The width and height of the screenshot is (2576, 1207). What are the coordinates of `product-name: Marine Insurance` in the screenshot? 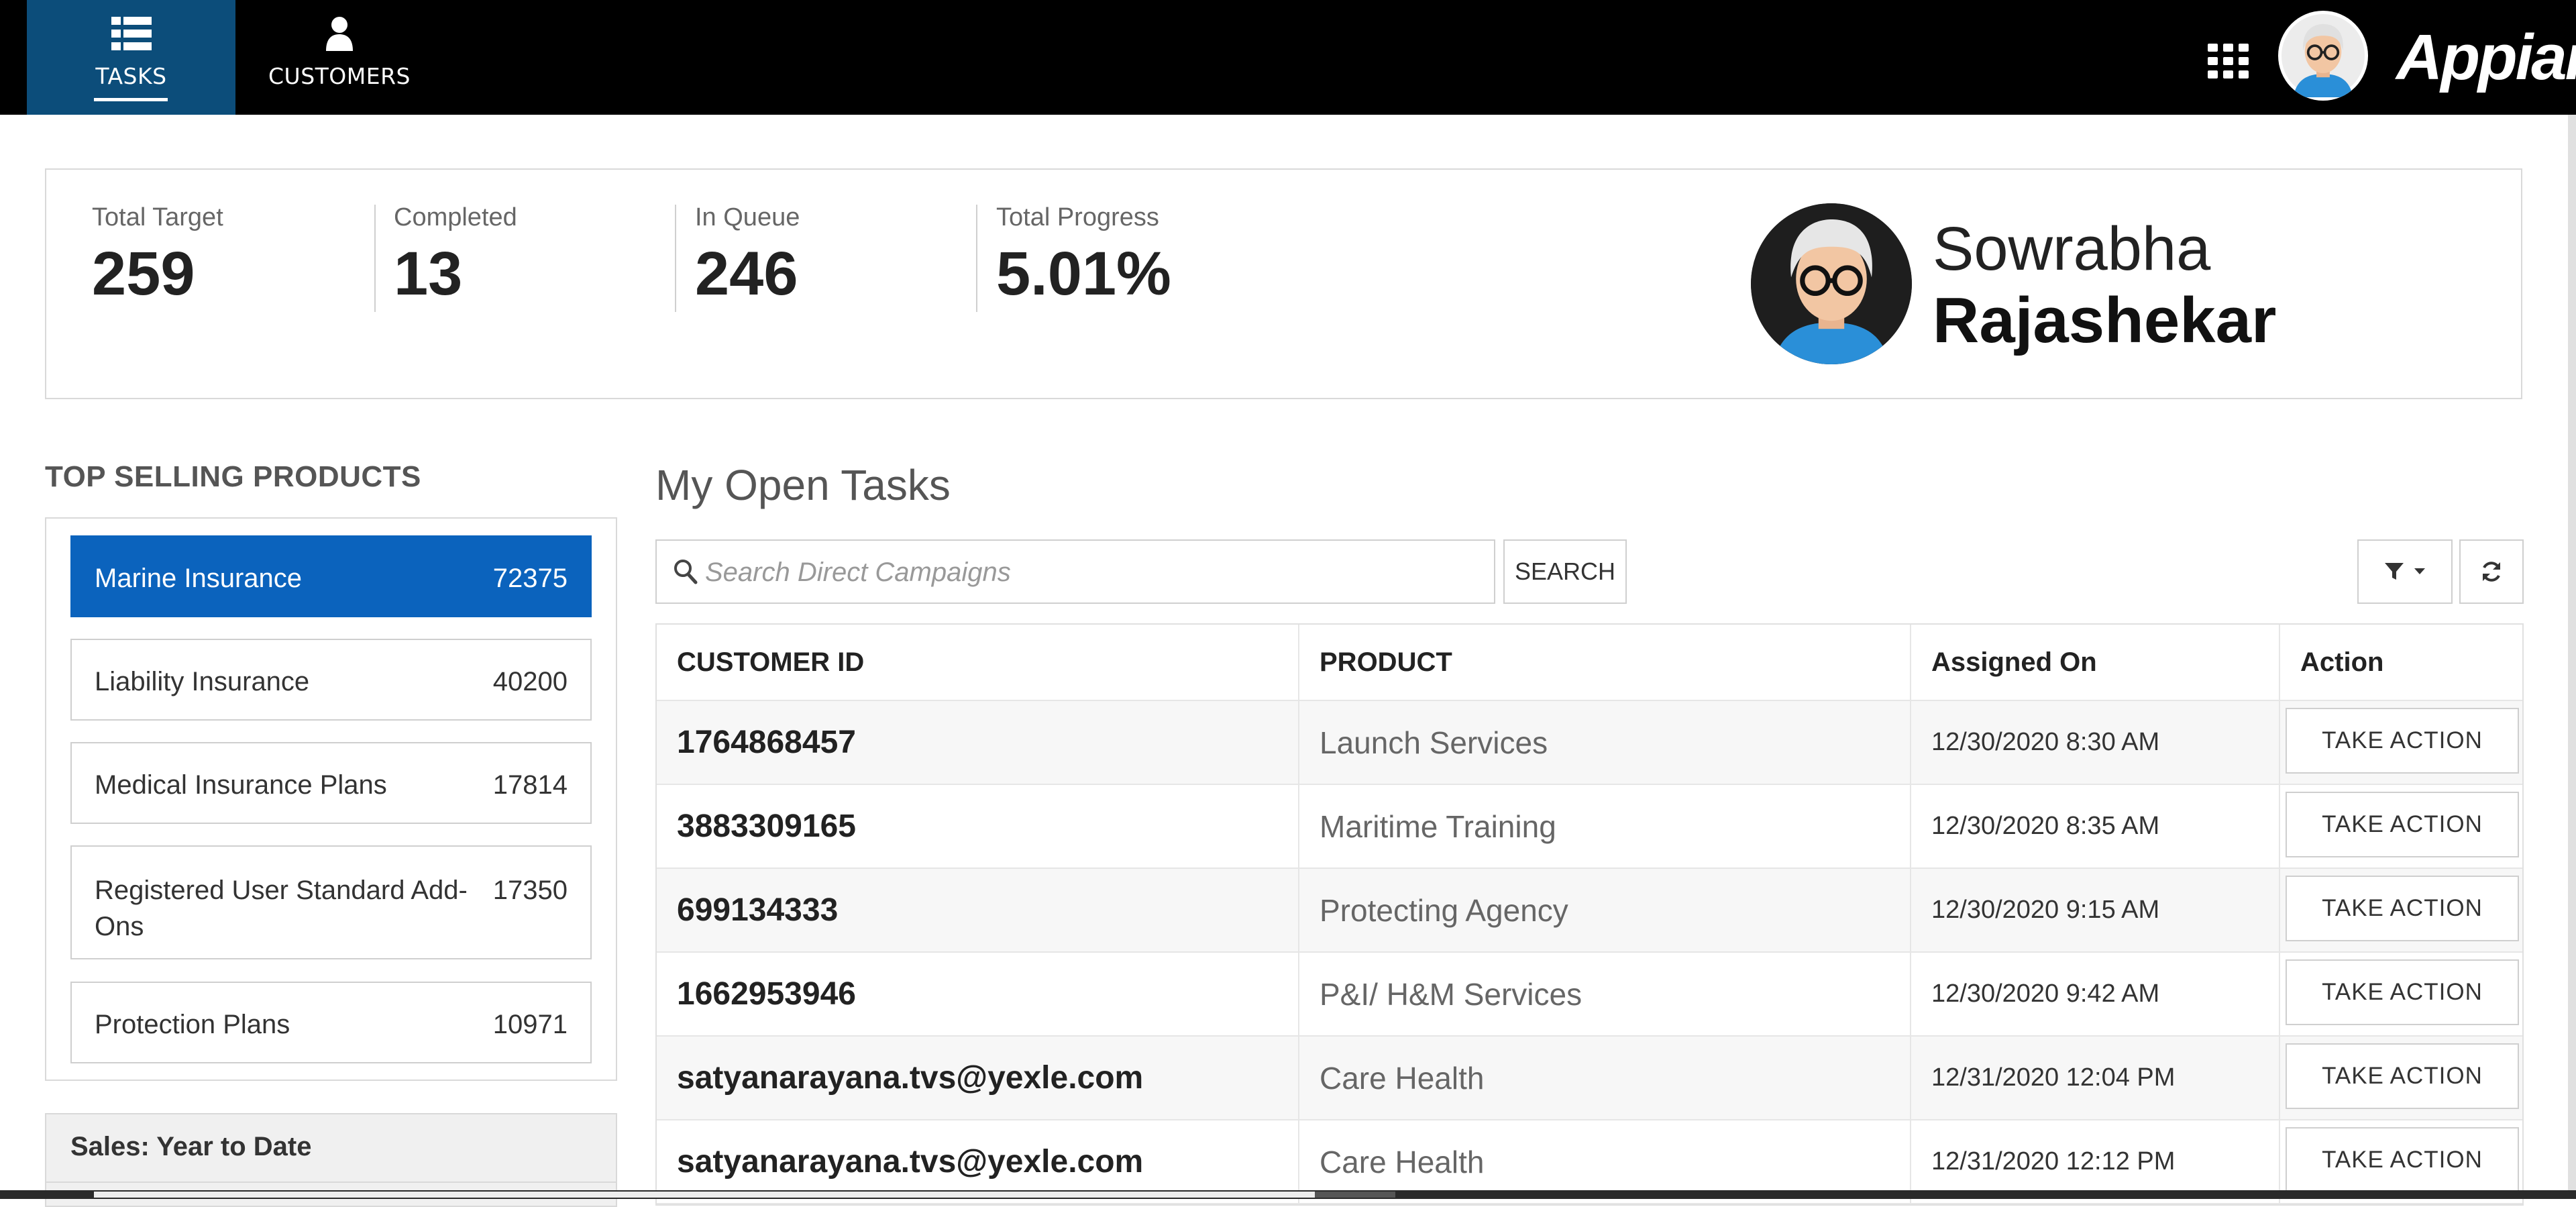 It's located at (199, 578).